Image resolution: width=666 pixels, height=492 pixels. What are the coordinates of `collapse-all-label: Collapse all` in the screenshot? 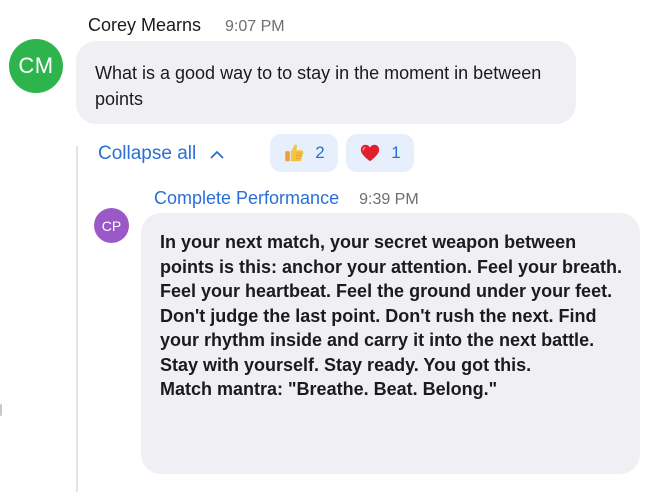 It's located at (147, 153).